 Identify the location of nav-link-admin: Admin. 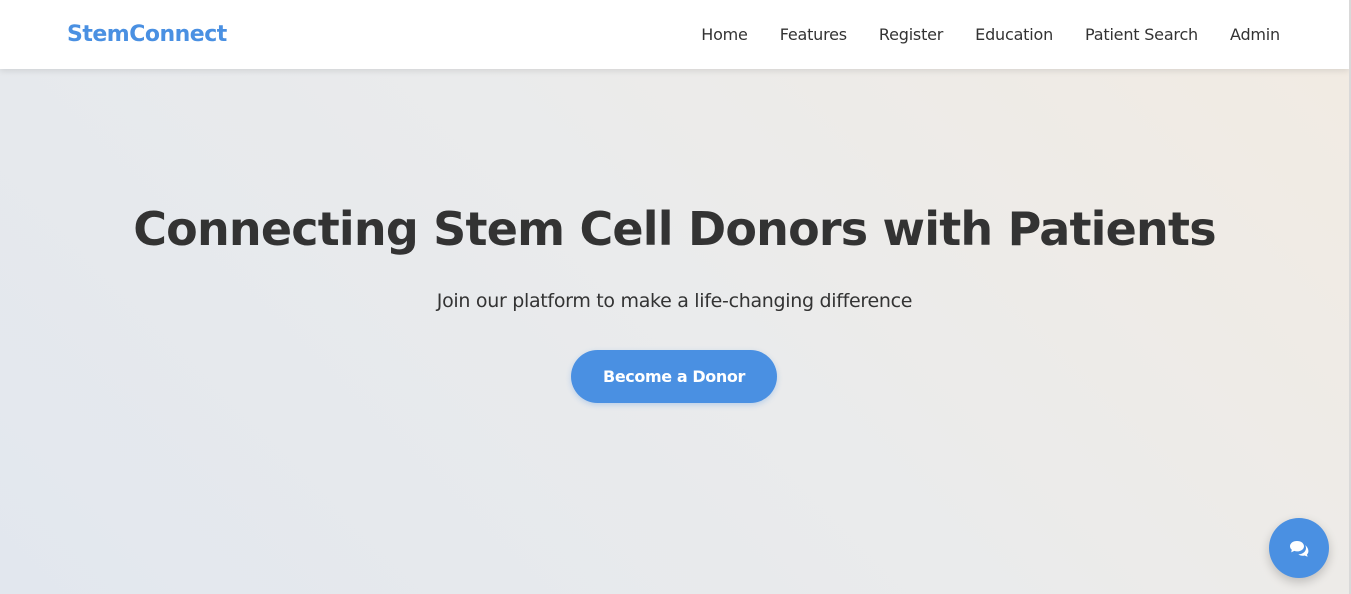
(1255, 34).